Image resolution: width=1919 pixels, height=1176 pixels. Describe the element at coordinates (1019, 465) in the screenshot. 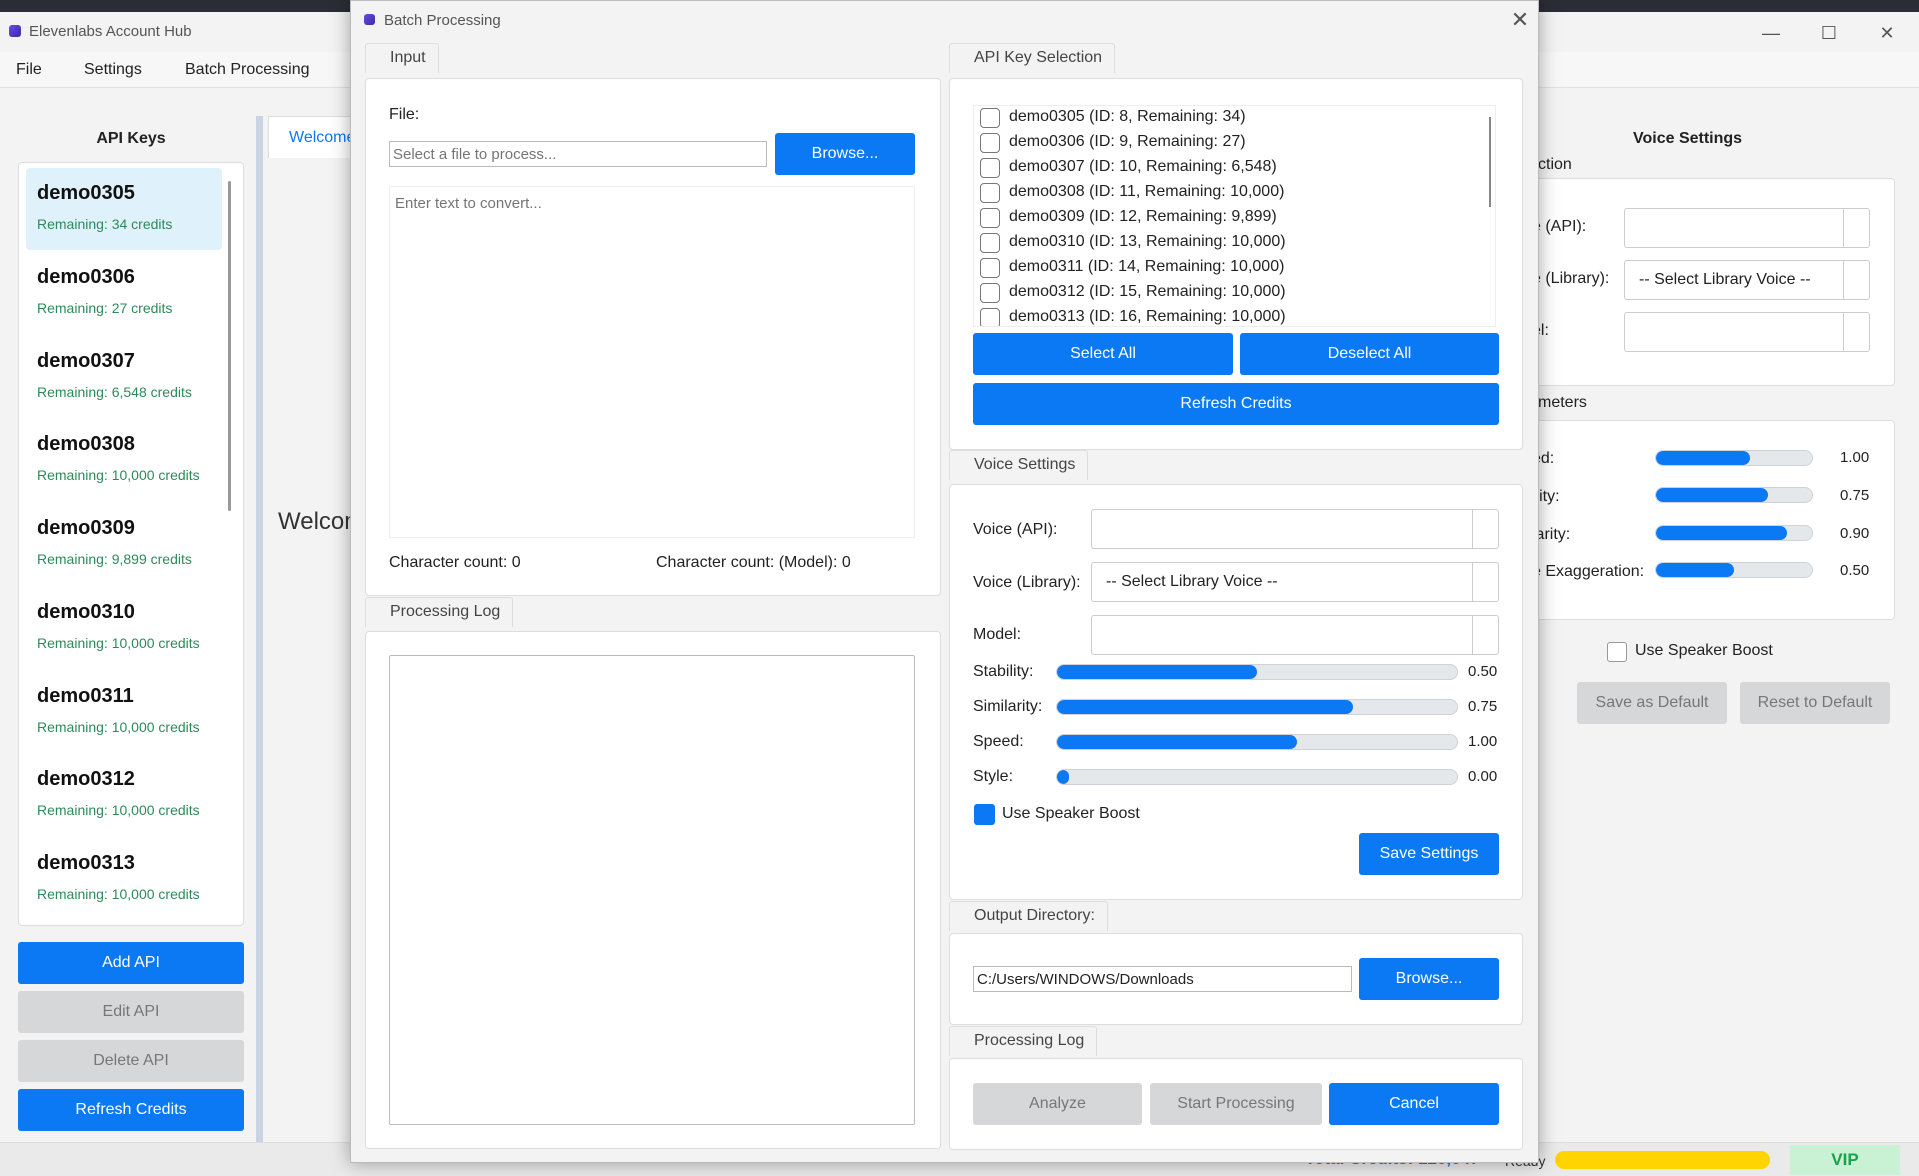

I see `voice-settings-group-title: Voice Settings` at that location.